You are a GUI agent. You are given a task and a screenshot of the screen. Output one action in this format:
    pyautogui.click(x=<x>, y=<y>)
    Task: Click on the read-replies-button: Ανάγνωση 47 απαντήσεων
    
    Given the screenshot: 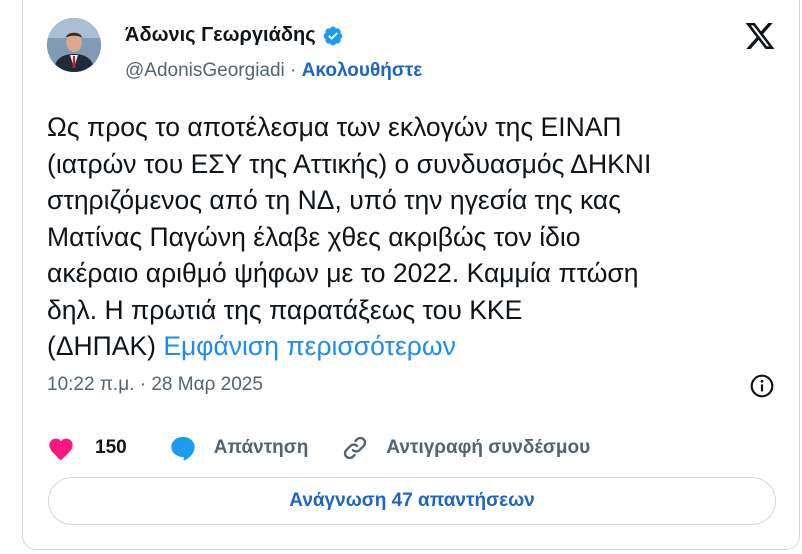 What is the action you would take?
    pyautogui.click(x=412, y=501)
    